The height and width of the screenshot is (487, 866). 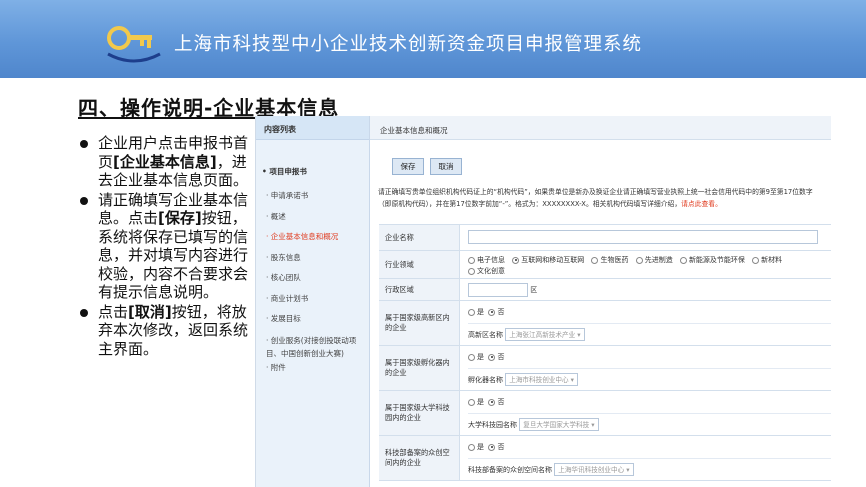 What do you see at coordinates (316, 299) in the screenshot?
I see `sidebar-item-business-plan: · 商业计划书` at bounding box center [316, 299].